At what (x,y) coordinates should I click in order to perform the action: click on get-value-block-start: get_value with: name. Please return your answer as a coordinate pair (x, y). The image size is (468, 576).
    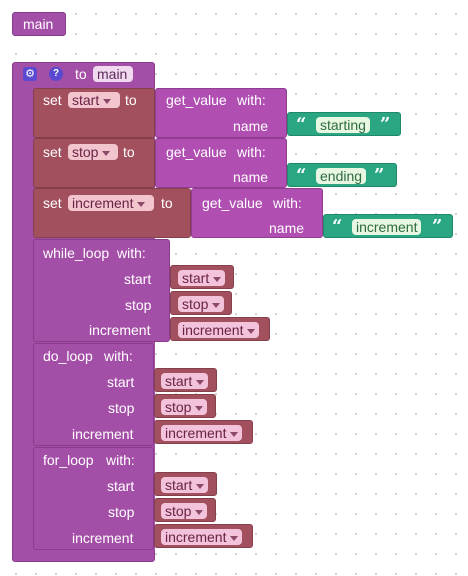
    Looking at the image, I should click on (221, 113).